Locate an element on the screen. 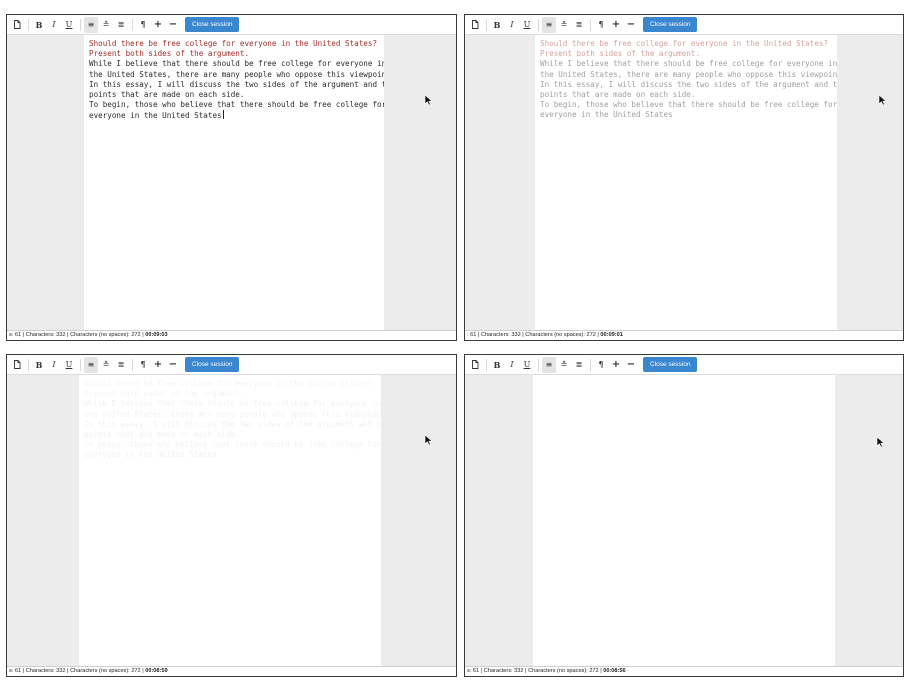 The width and height of the screenshot is (904, 684). session-timer: 00:08:59 is located at coordinates (156, 671).